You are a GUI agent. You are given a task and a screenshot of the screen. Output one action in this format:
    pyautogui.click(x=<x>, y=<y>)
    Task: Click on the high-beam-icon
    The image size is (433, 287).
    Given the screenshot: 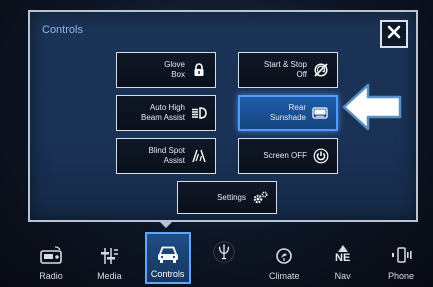 What is the action you would take?
    pyautogui.click(x=199, y=113)
    